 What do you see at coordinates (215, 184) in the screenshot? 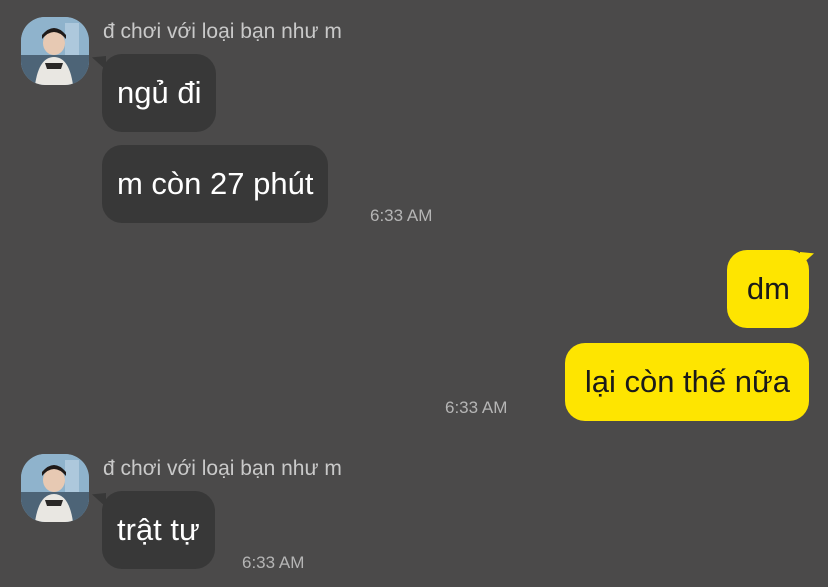
I see `incoming-message-bubble: m còn 27 phút` at bounding box center [215, 184].